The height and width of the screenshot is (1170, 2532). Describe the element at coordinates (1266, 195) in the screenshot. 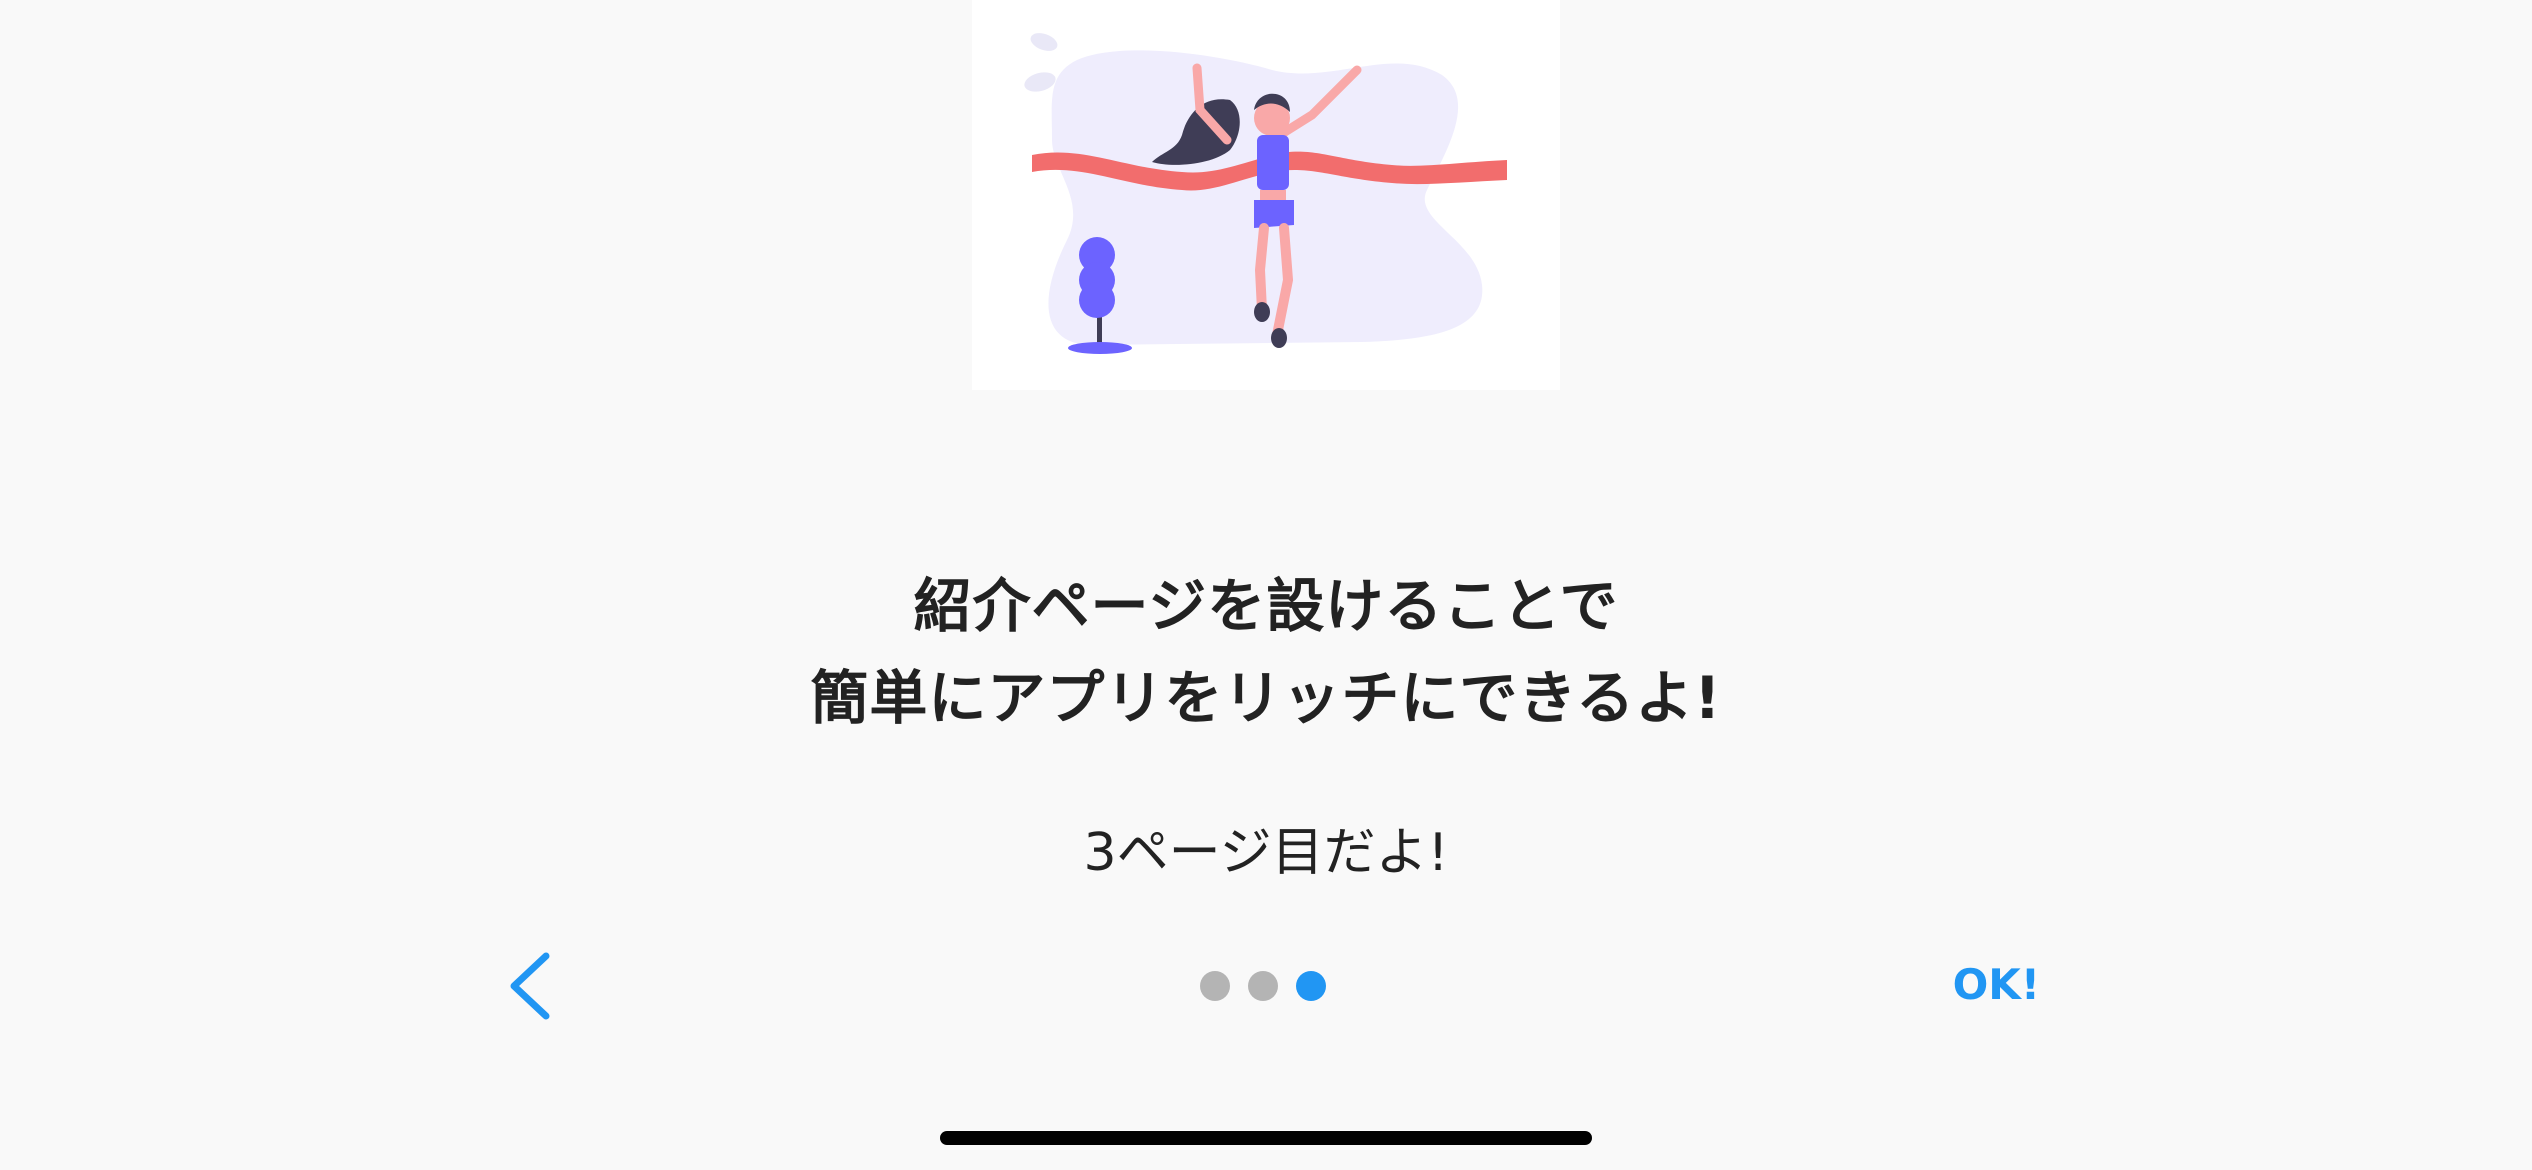

I see `runner-finish-line-illustration` at that location.